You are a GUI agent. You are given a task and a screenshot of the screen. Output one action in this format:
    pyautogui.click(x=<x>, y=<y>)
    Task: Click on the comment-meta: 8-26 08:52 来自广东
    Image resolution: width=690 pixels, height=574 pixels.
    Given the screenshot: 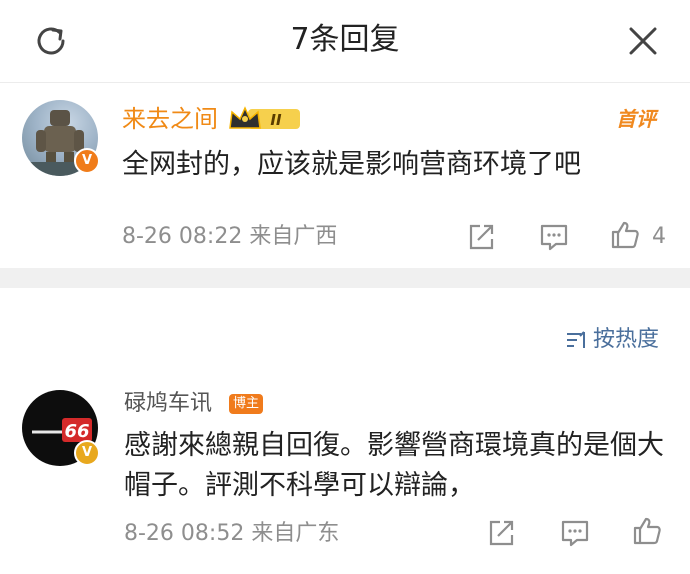 What is the action you would take?
    pyautogui.click(x=231, y=534)
    